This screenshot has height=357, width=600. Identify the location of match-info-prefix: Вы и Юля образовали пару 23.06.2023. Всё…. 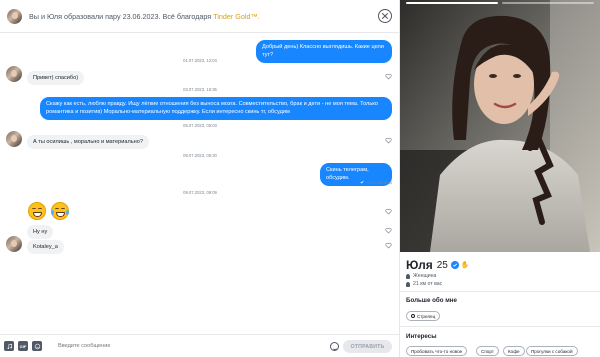
(121, 16).